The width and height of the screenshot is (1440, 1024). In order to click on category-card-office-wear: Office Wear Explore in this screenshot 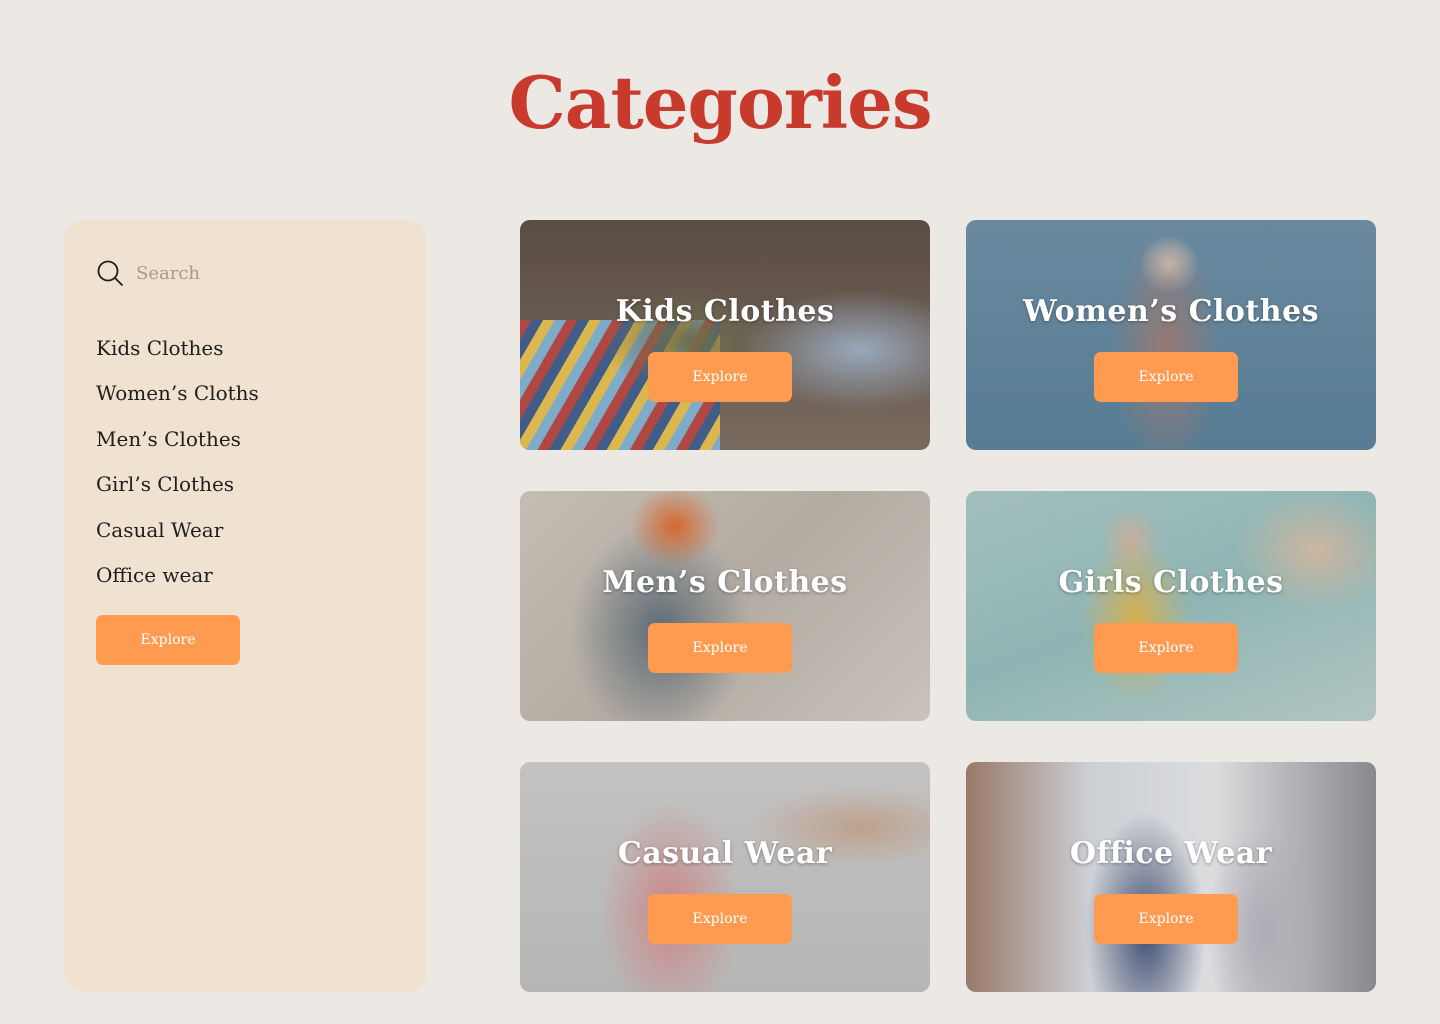, I will do `click(1171, 877)`.